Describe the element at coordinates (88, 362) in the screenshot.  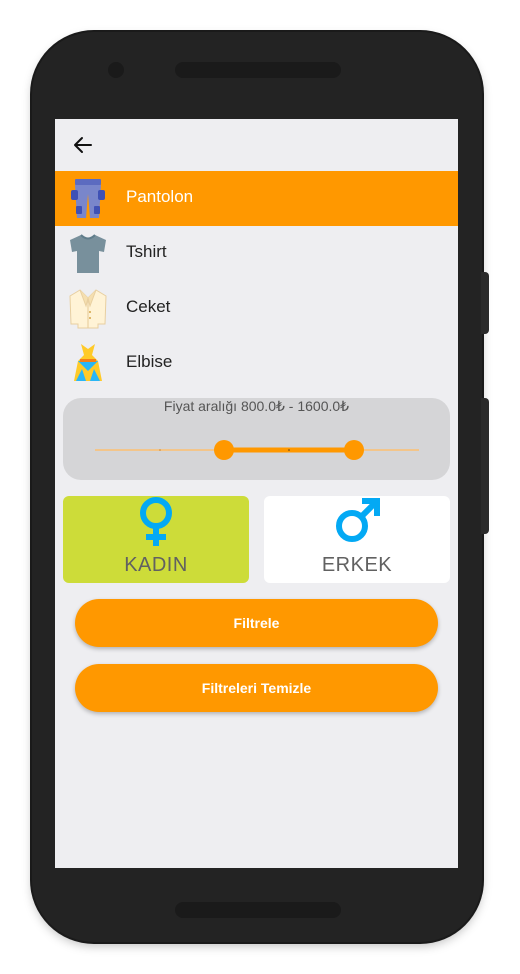
I see `dress-icon` at that location.